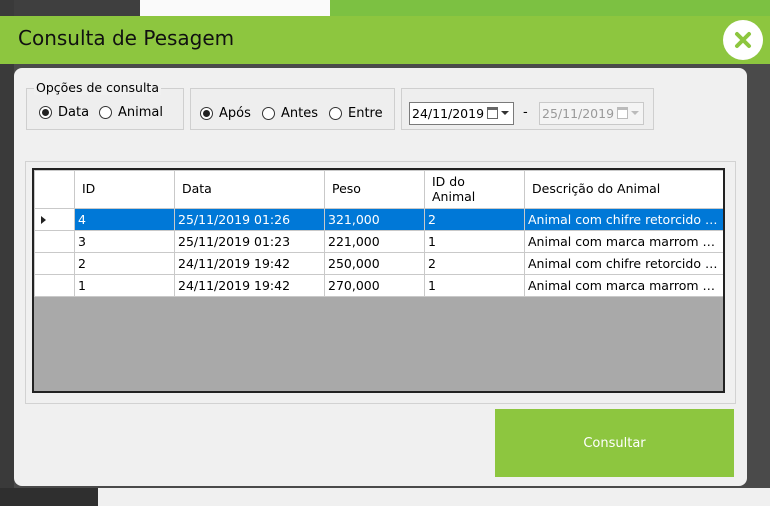 This screenshot has height=506, width=770. Describe the element at coordinates (268, 113) in the screenshot. I see `radio-antes-dot` at that location.